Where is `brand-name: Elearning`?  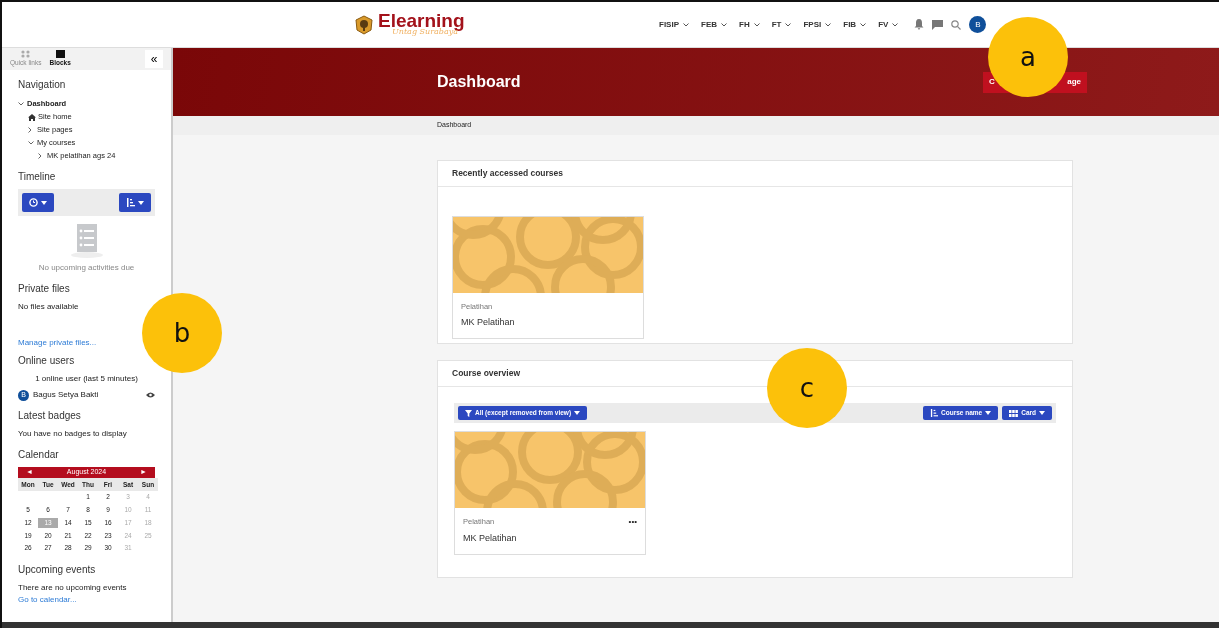
brand-name: Elearning is located at coordinates (421, 20).